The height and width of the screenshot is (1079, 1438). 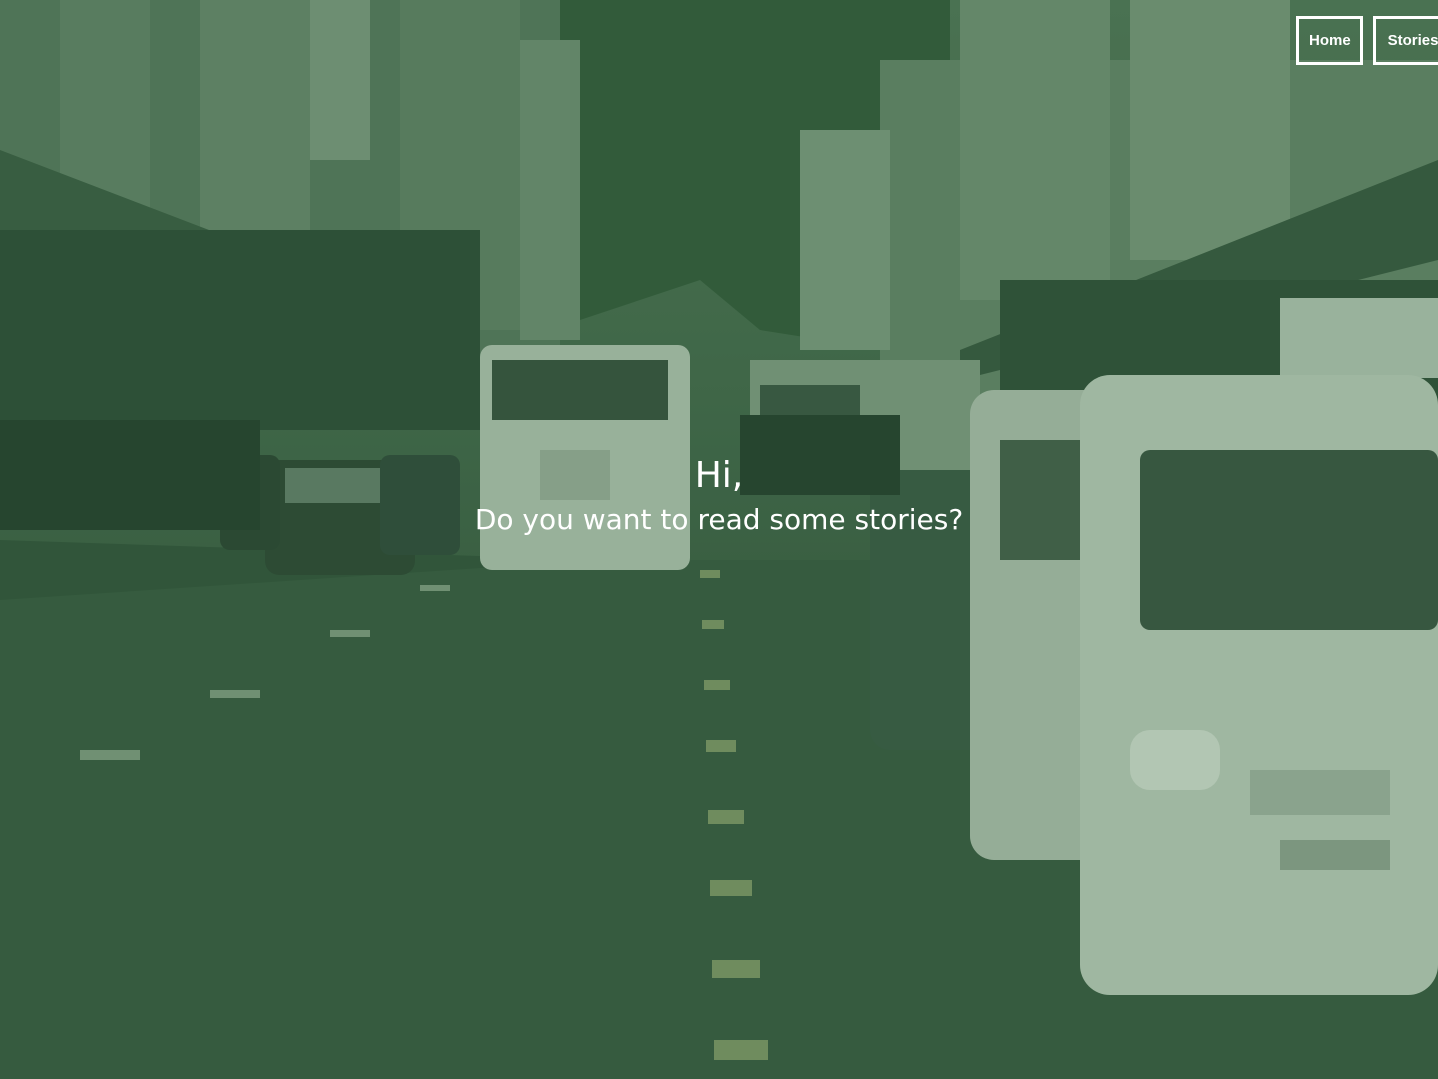 I want to click on hero-heading: Hi,, so click(x=719, y=475).